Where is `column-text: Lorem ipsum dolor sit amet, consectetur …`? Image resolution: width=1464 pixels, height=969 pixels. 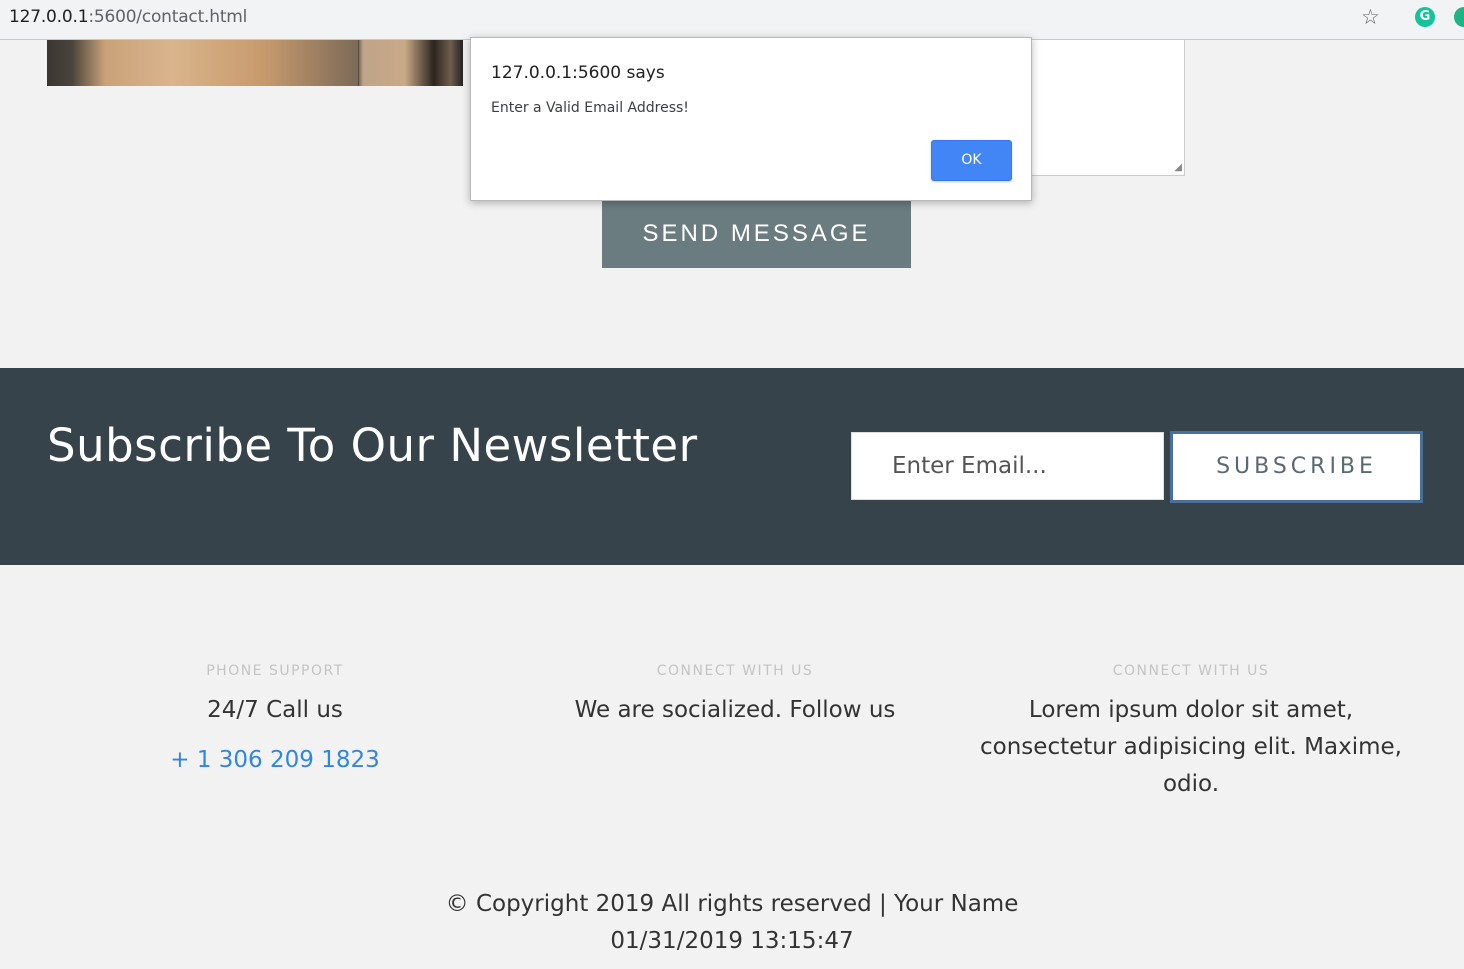
column-text: Lorem ipsum dolor sit amet, consectetur … is located at coordinates (1191, 747).